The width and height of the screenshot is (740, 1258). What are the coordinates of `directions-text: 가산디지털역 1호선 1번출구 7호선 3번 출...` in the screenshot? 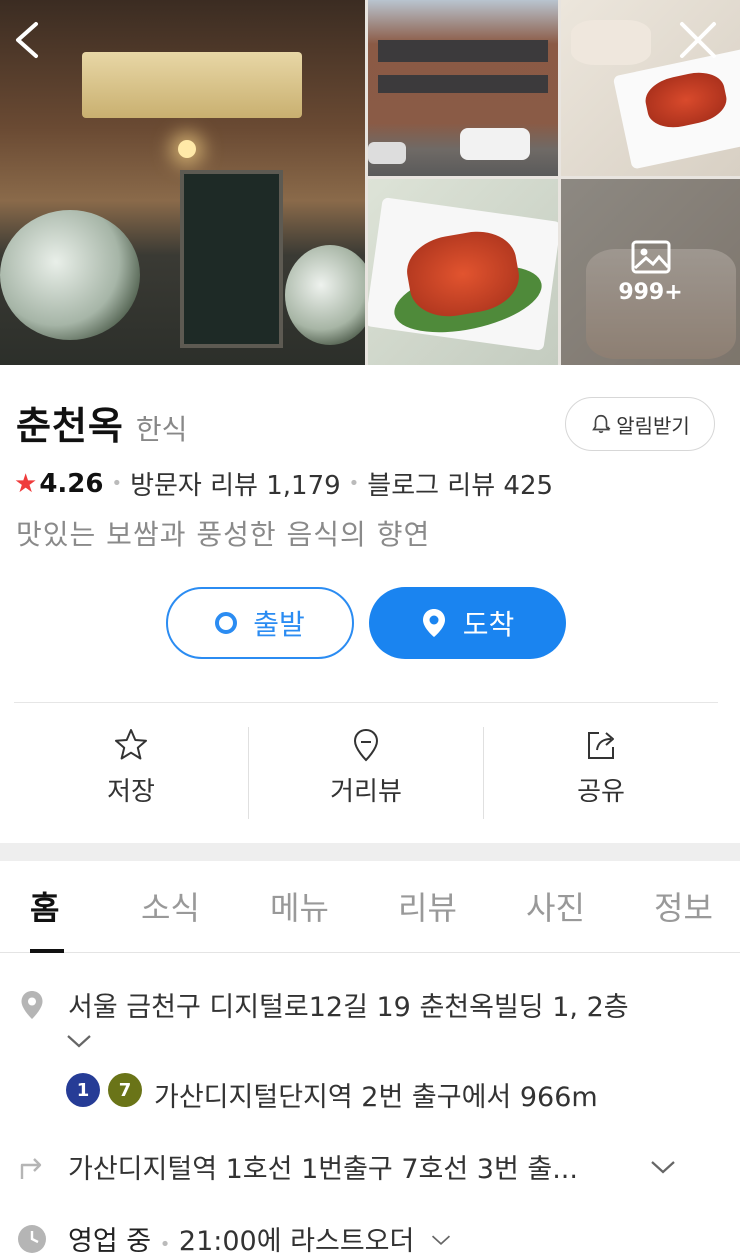 It's located at (323, 1169).